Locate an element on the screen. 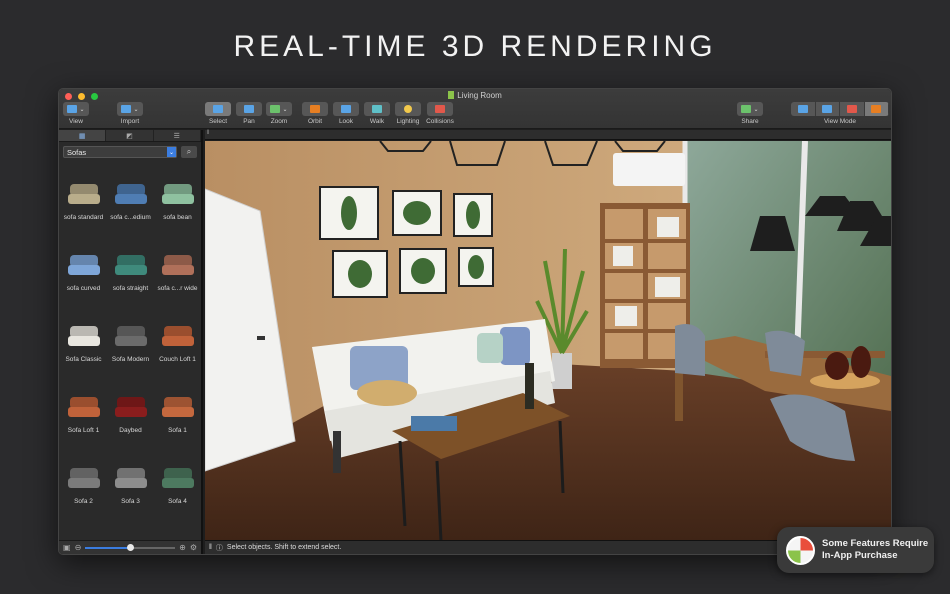 The width and height of the screenshot is (950, 594). catalog-item: Daybed is located at coordinates (130, 414).